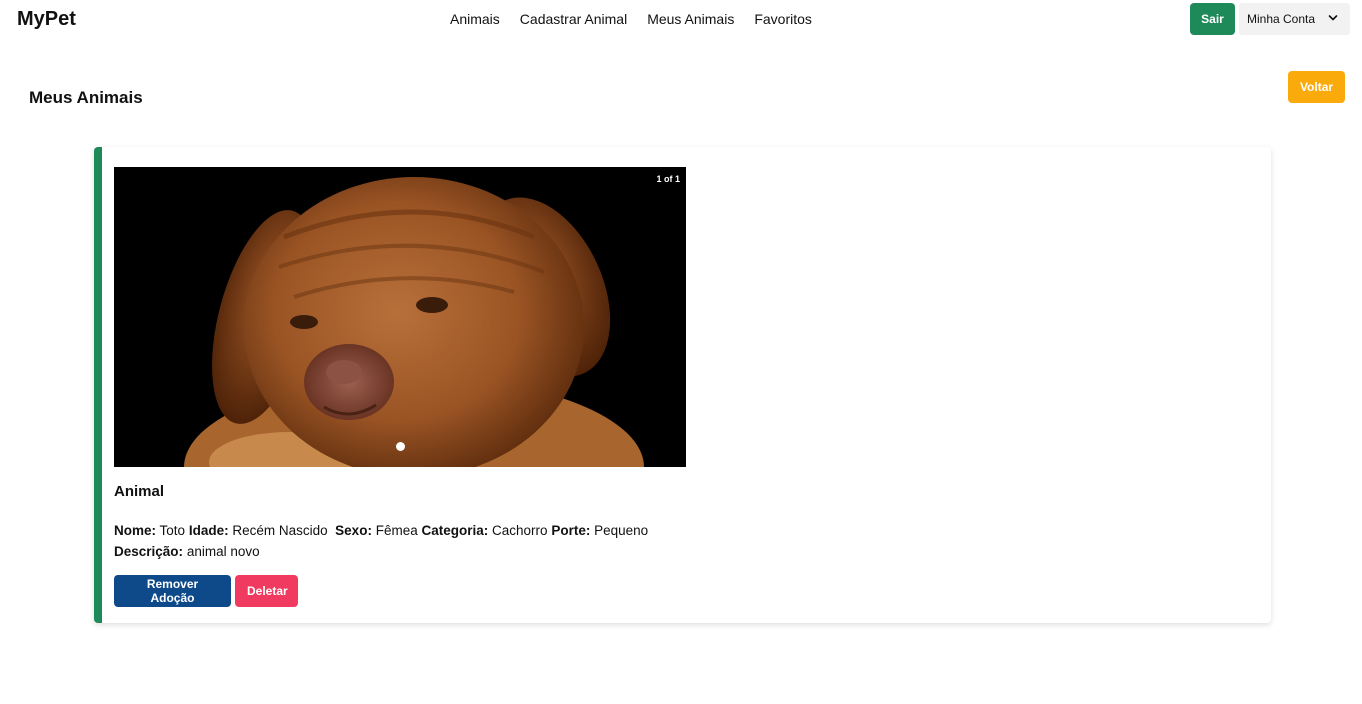 Image resolution: width=1362 pixels, height=704 pixels. What do you see at coordinates (353, 530) in the screenshot?
I see `sexo-label: Sexo:` at bounding box center [353, 530].